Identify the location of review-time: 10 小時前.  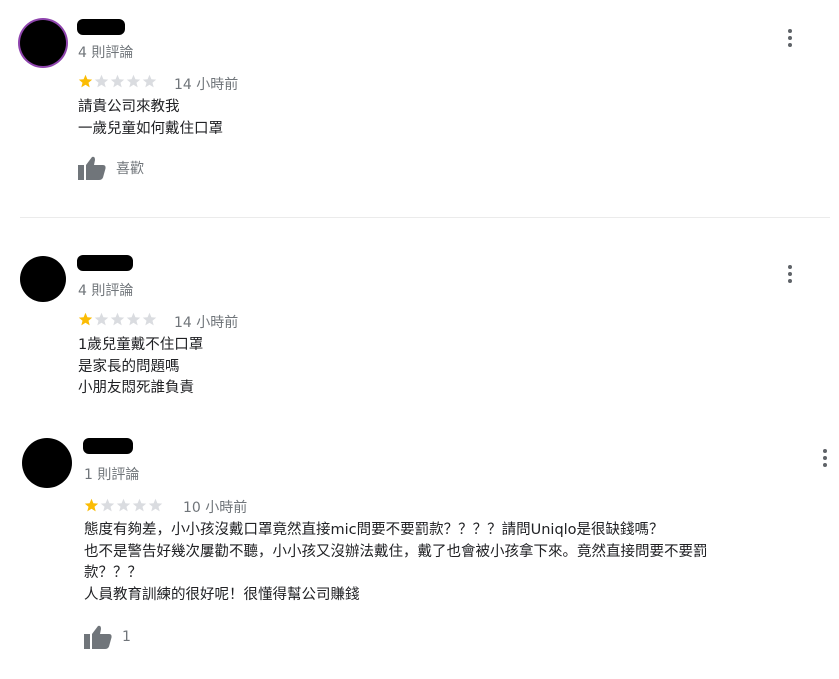
(215, 508).